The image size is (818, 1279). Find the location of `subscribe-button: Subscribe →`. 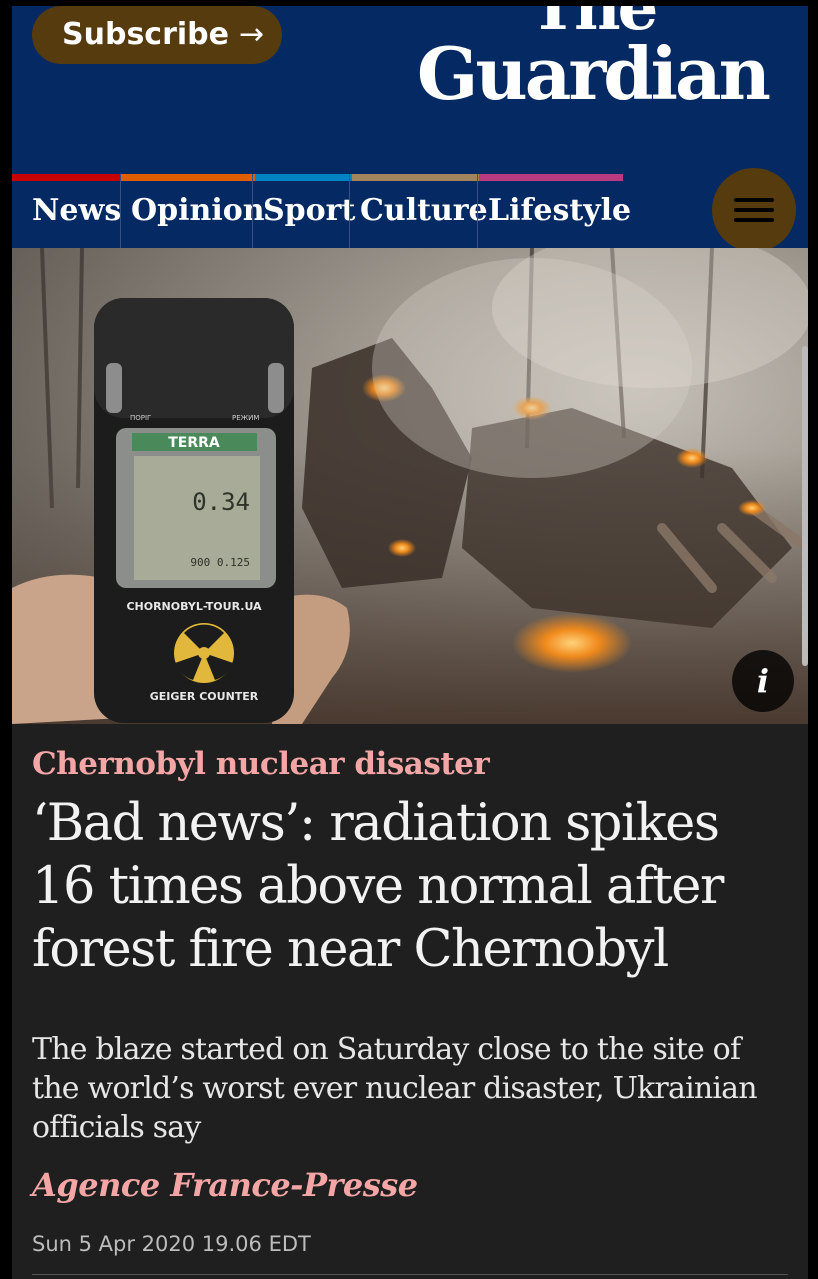

subscribe-button: Subscribe → is located at coordinates (157, 35).